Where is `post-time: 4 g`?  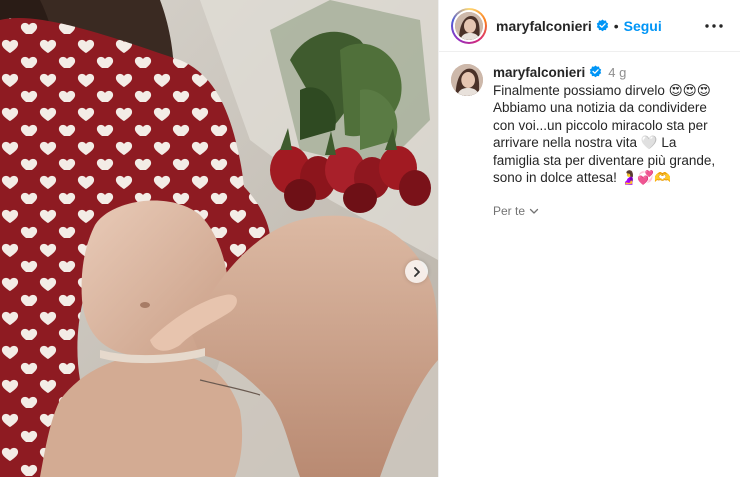
post-time: 4 g is located at coordinates (617, 72).